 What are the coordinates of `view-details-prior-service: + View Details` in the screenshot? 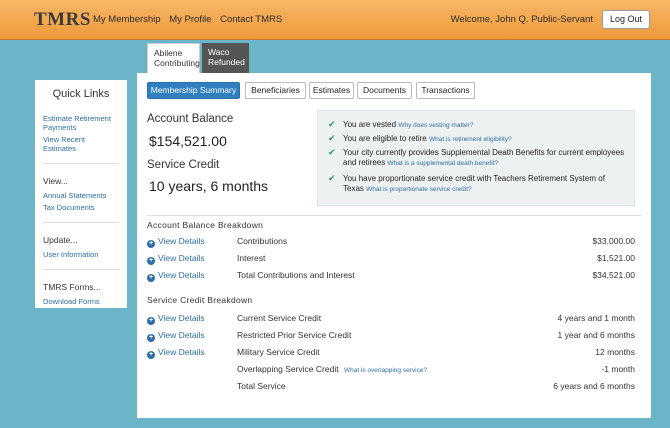 It's located at (176, 336).